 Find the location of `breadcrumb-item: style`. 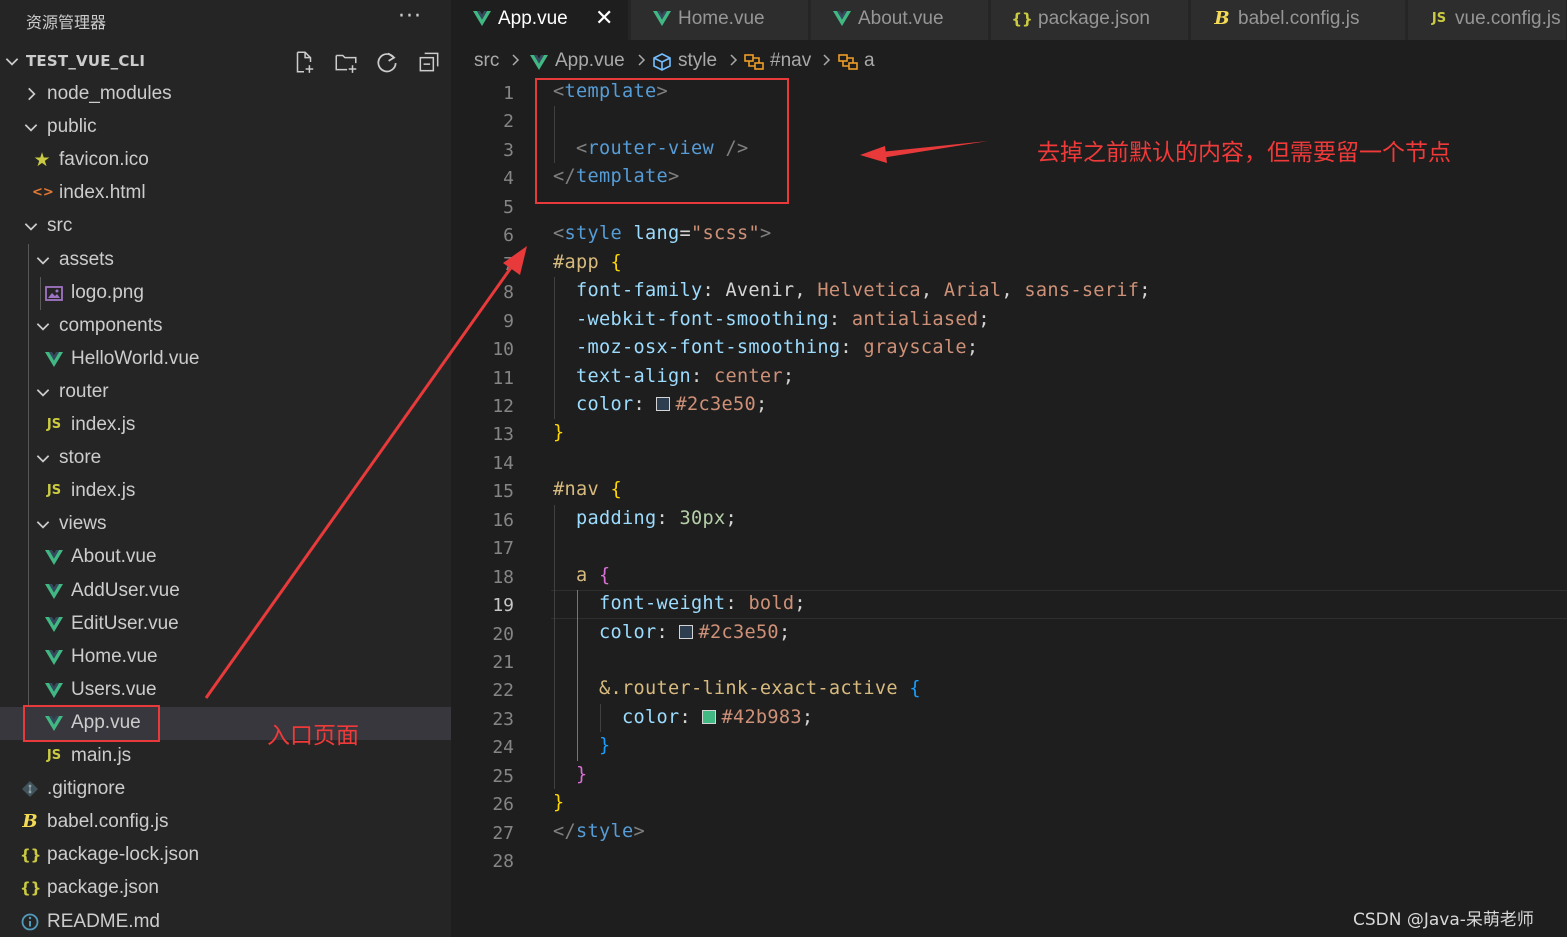

breadcrumb-item: style is located at coordinates (697, 61).